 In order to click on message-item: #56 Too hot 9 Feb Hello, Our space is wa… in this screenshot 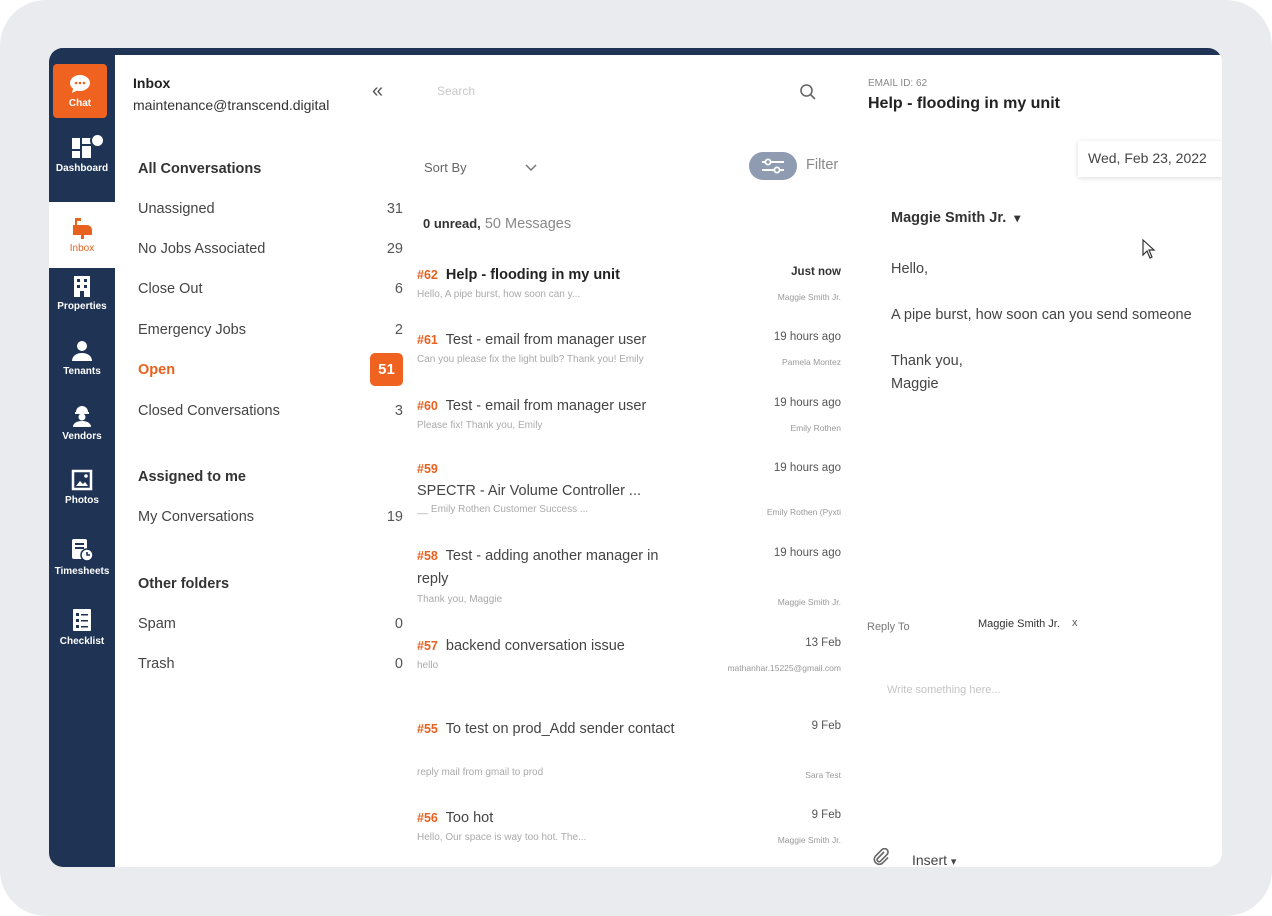, I will do `click(631, 833)`.